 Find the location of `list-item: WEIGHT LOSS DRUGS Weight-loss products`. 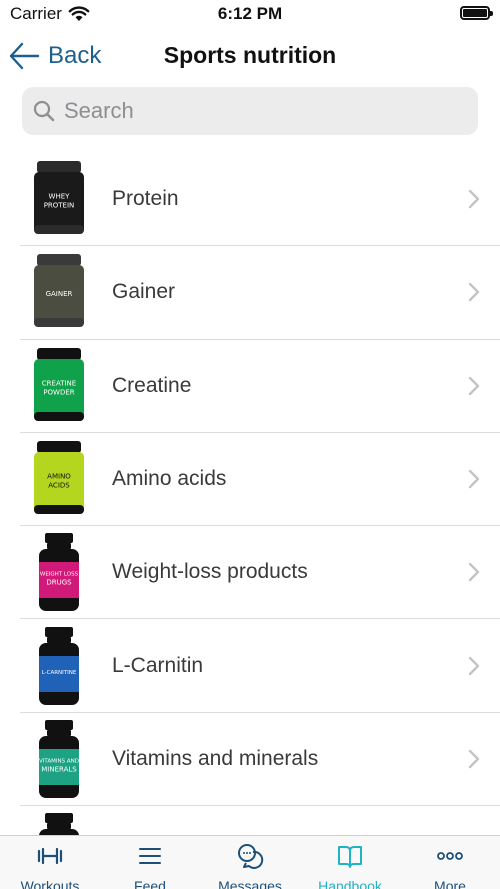

list-item: WEIGHT LOSS DRUGS Weight-loss products is located at coordinates (260, 573).